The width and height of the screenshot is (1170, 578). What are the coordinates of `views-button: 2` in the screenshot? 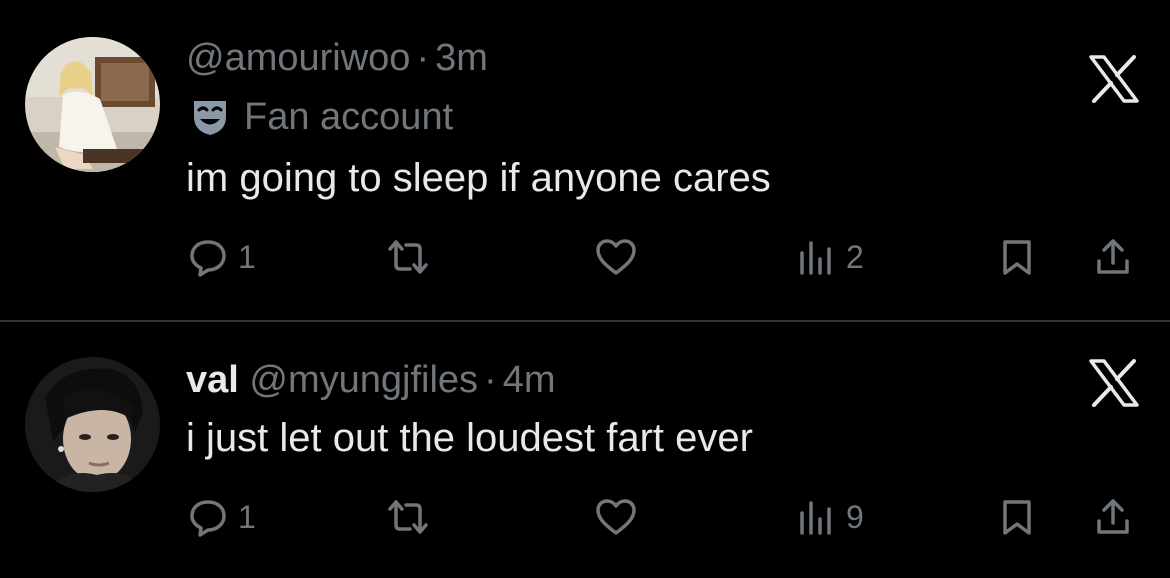 It's located at (830, 257).